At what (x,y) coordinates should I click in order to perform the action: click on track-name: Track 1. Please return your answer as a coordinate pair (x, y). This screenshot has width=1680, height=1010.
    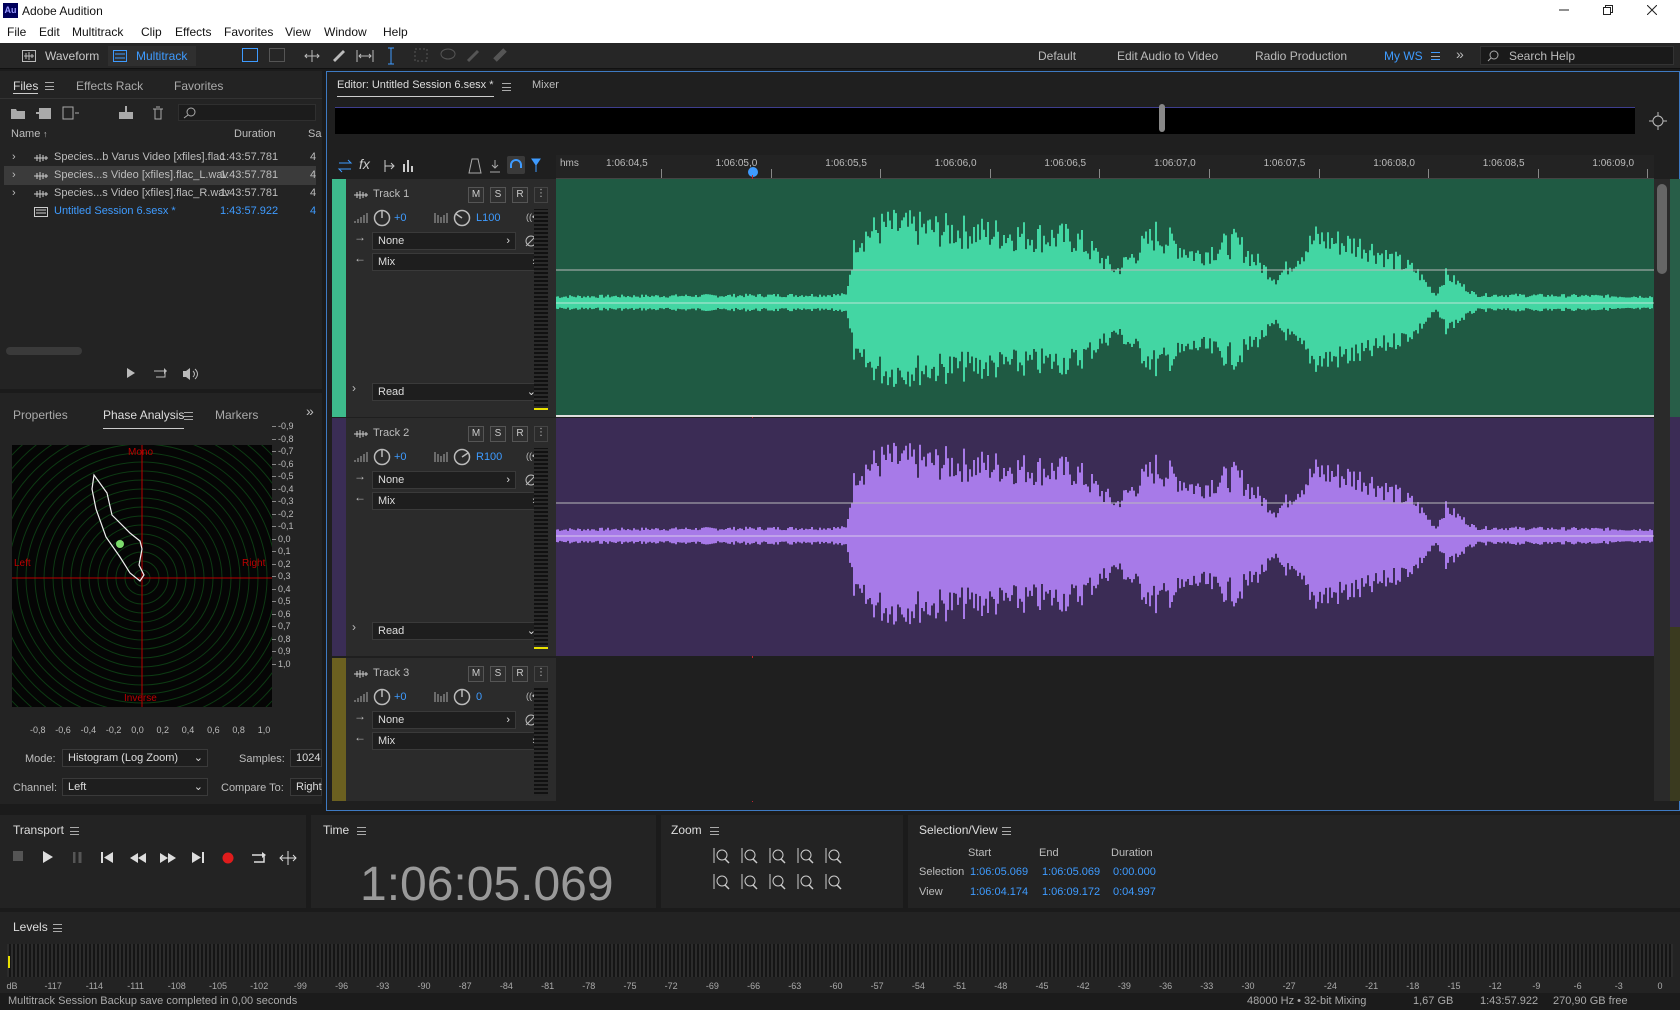
    Looking at the image, I should click on (391, 194).